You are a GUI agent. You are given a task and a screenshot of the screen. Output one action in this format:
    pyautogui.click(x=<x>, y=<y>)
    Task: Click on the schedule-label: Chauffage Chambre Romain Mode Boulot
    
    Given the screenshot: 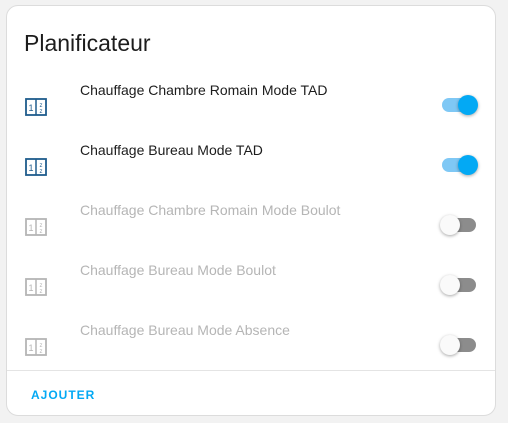 What is the action you would take?
    pyautogui.click(x=210, y=210)
    